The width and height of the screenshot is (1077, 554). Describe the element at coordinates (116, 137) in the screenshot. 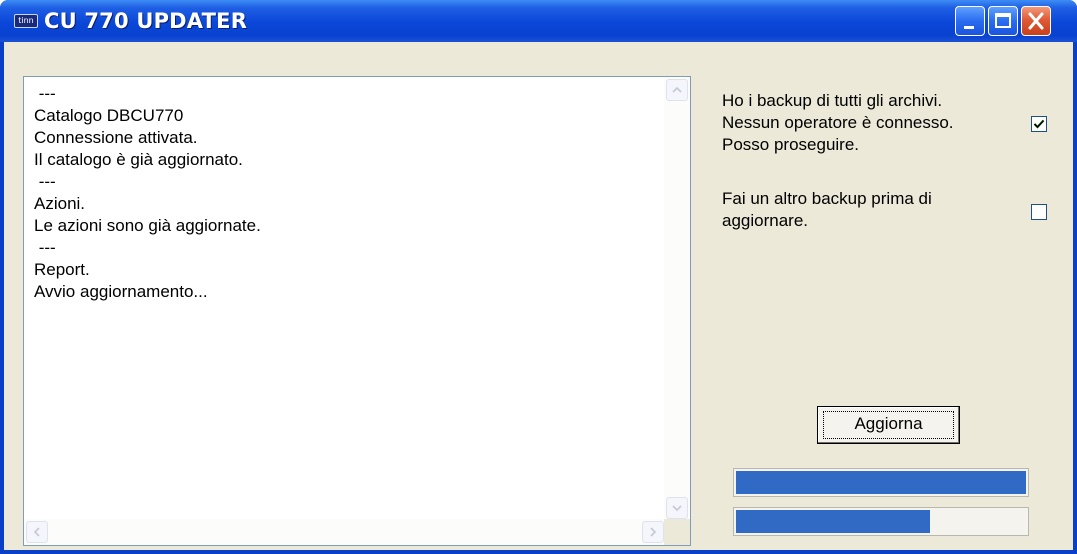

I see `log-line: Connessione attivata.` at that location.